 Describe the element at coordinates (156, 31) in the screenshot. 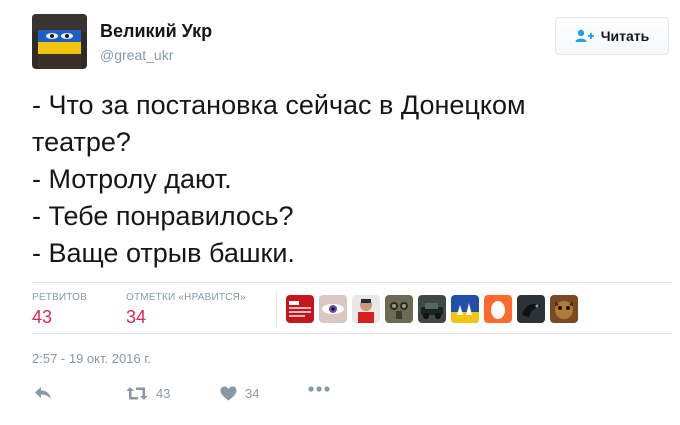

I see `author-name: Великий Укр` at that location.